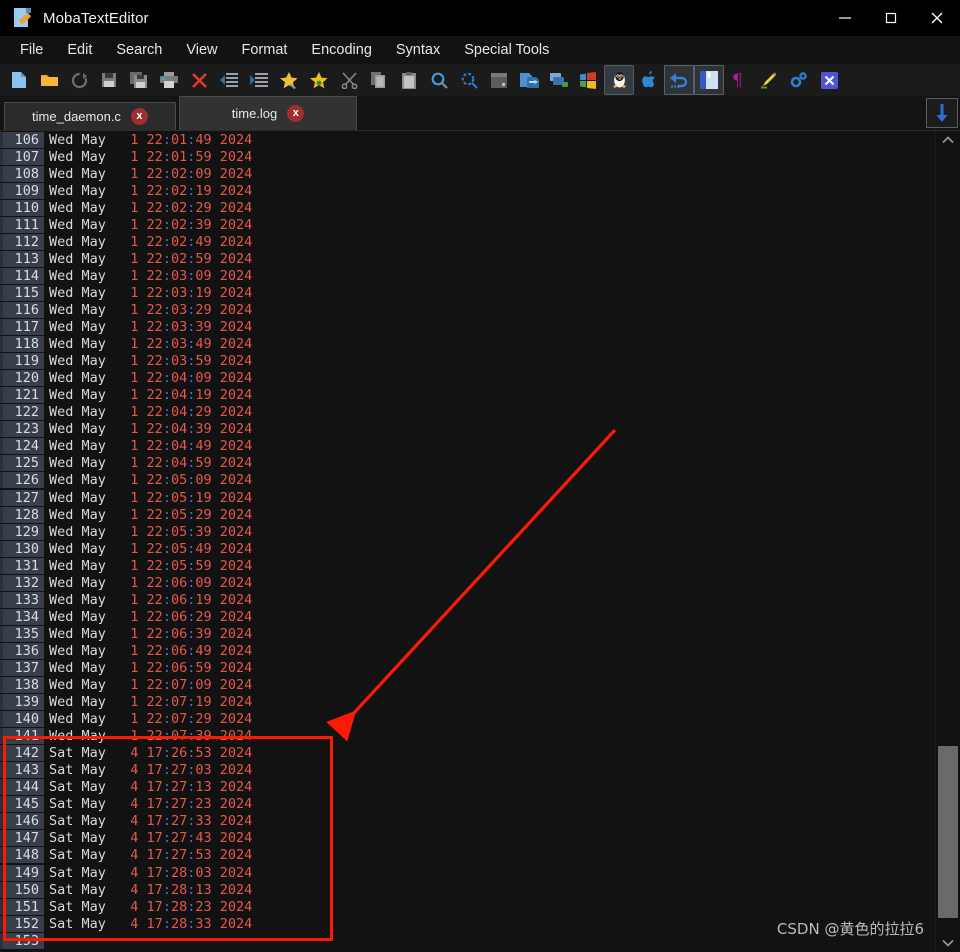 The height and width of the screenshot is (952, 960). I want to click on chevron-up-icon, so click(948, 140).